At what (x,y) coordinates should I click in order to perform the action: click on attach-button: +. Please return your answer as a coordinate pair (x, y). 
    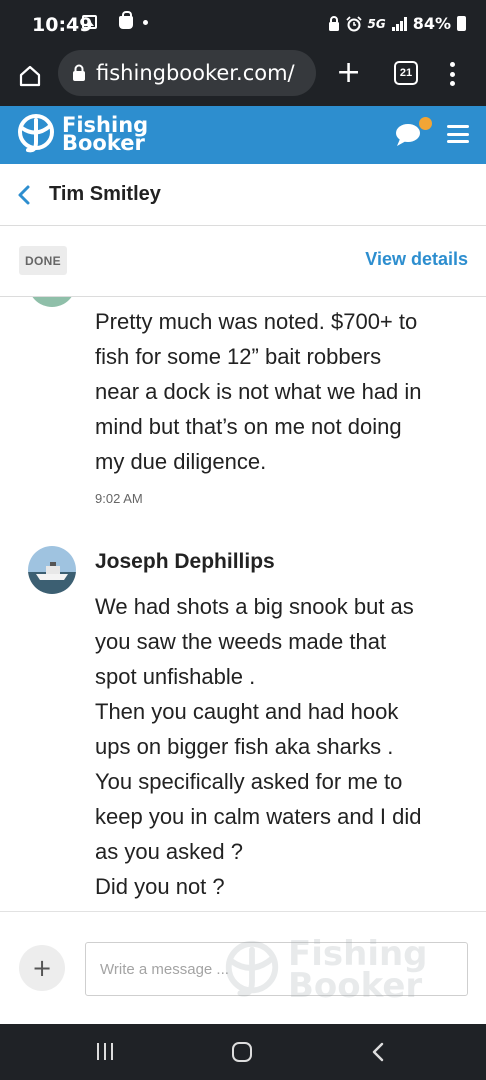
    Looking at the image, I should click on (42, 968).